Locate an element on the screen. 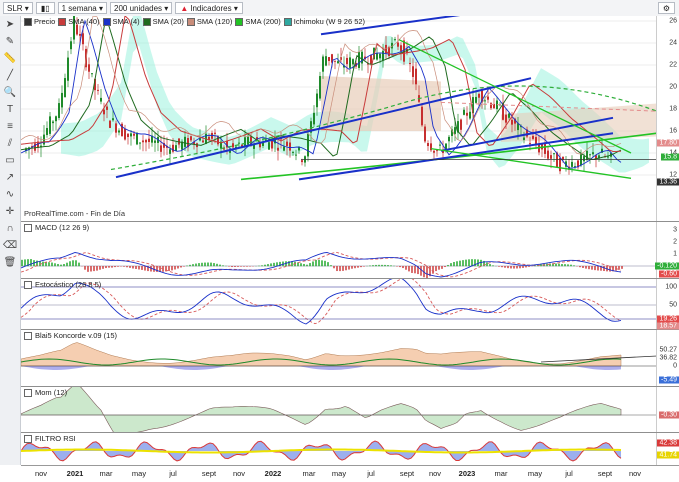 This screenshot has height=482, width=679. ticker-select: SLR ▾ is located at coordinates (18, 8).